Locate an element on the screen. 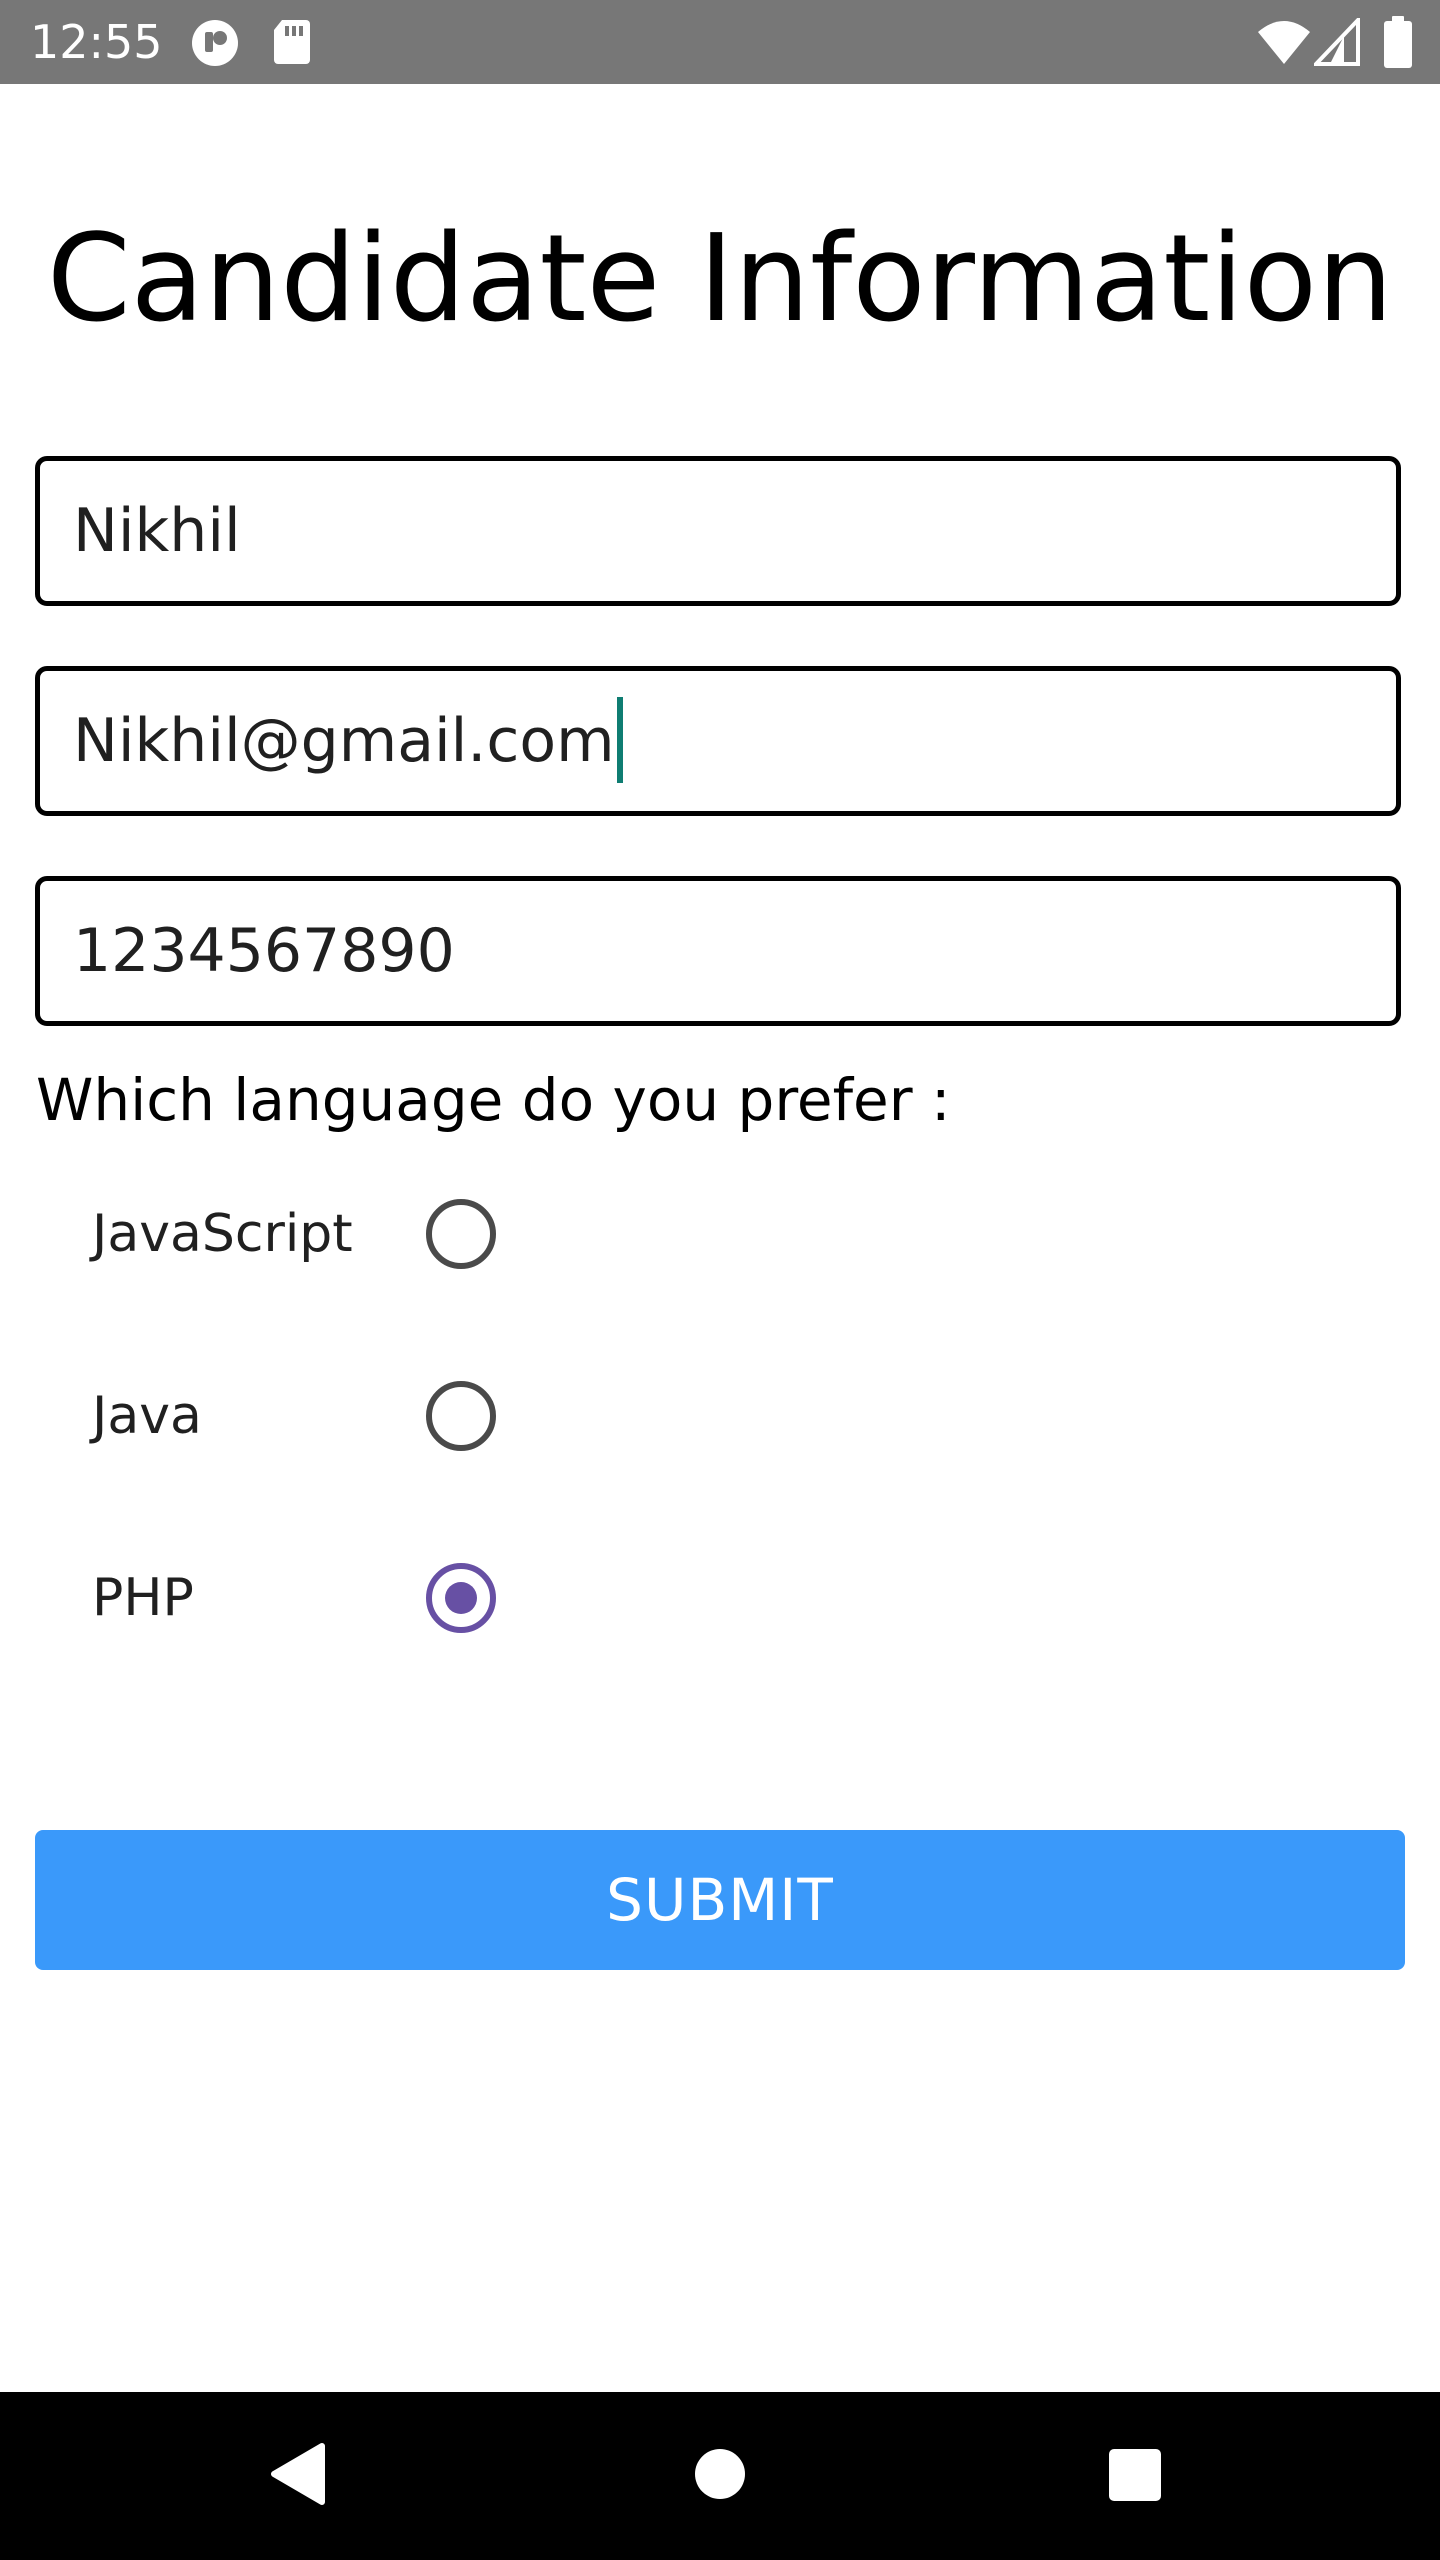  recents-icon is located at coordinates (1135, 2475).